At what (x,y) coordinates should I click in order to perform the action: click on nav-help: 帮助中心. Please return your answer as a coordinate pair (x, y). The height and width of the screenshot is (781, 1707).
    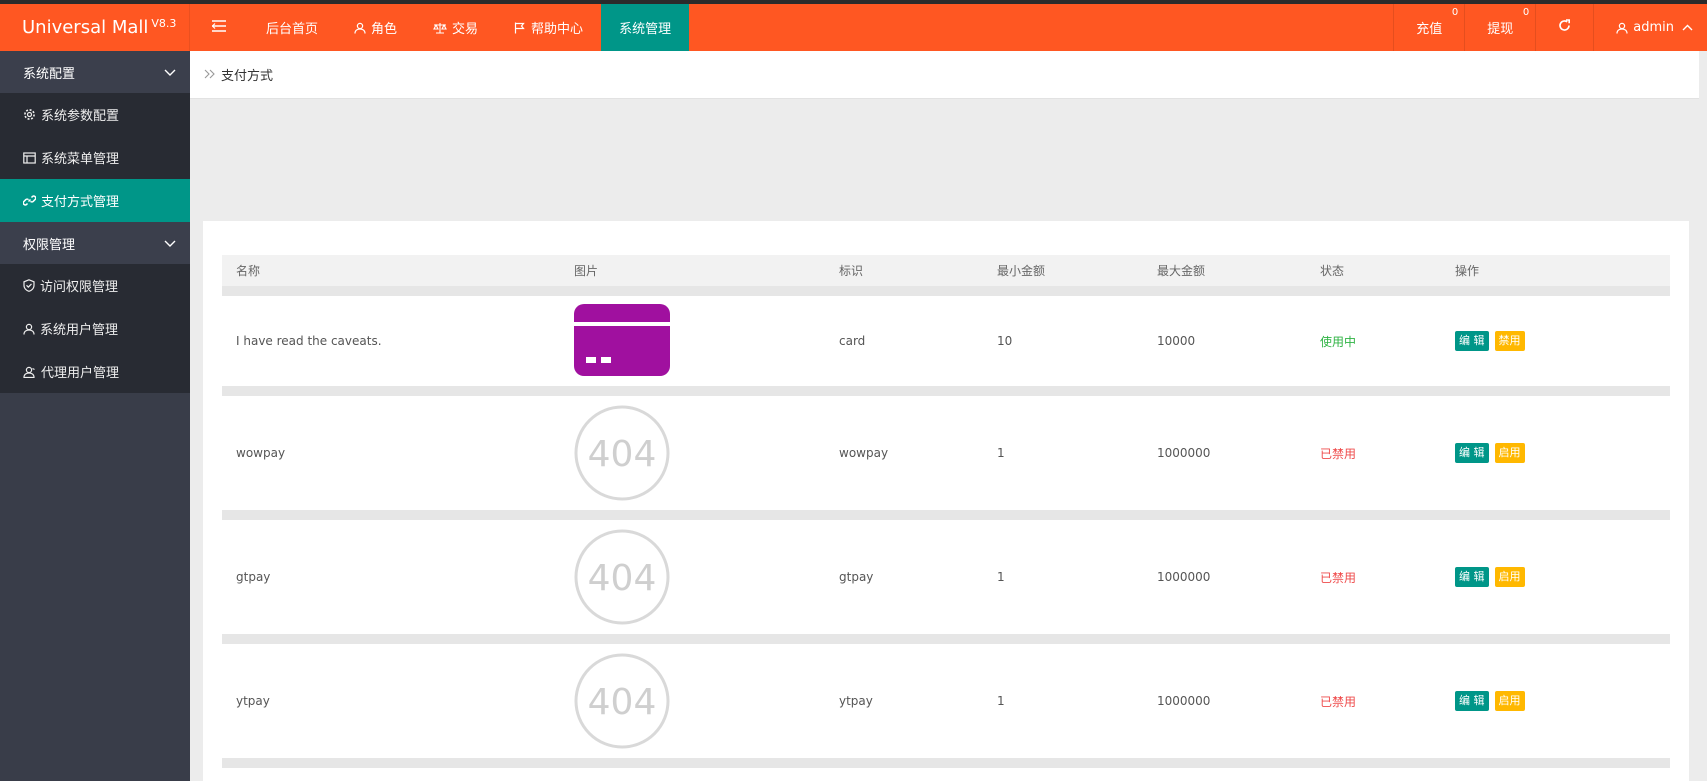
    Looking at the image, I should click on (548, 27).